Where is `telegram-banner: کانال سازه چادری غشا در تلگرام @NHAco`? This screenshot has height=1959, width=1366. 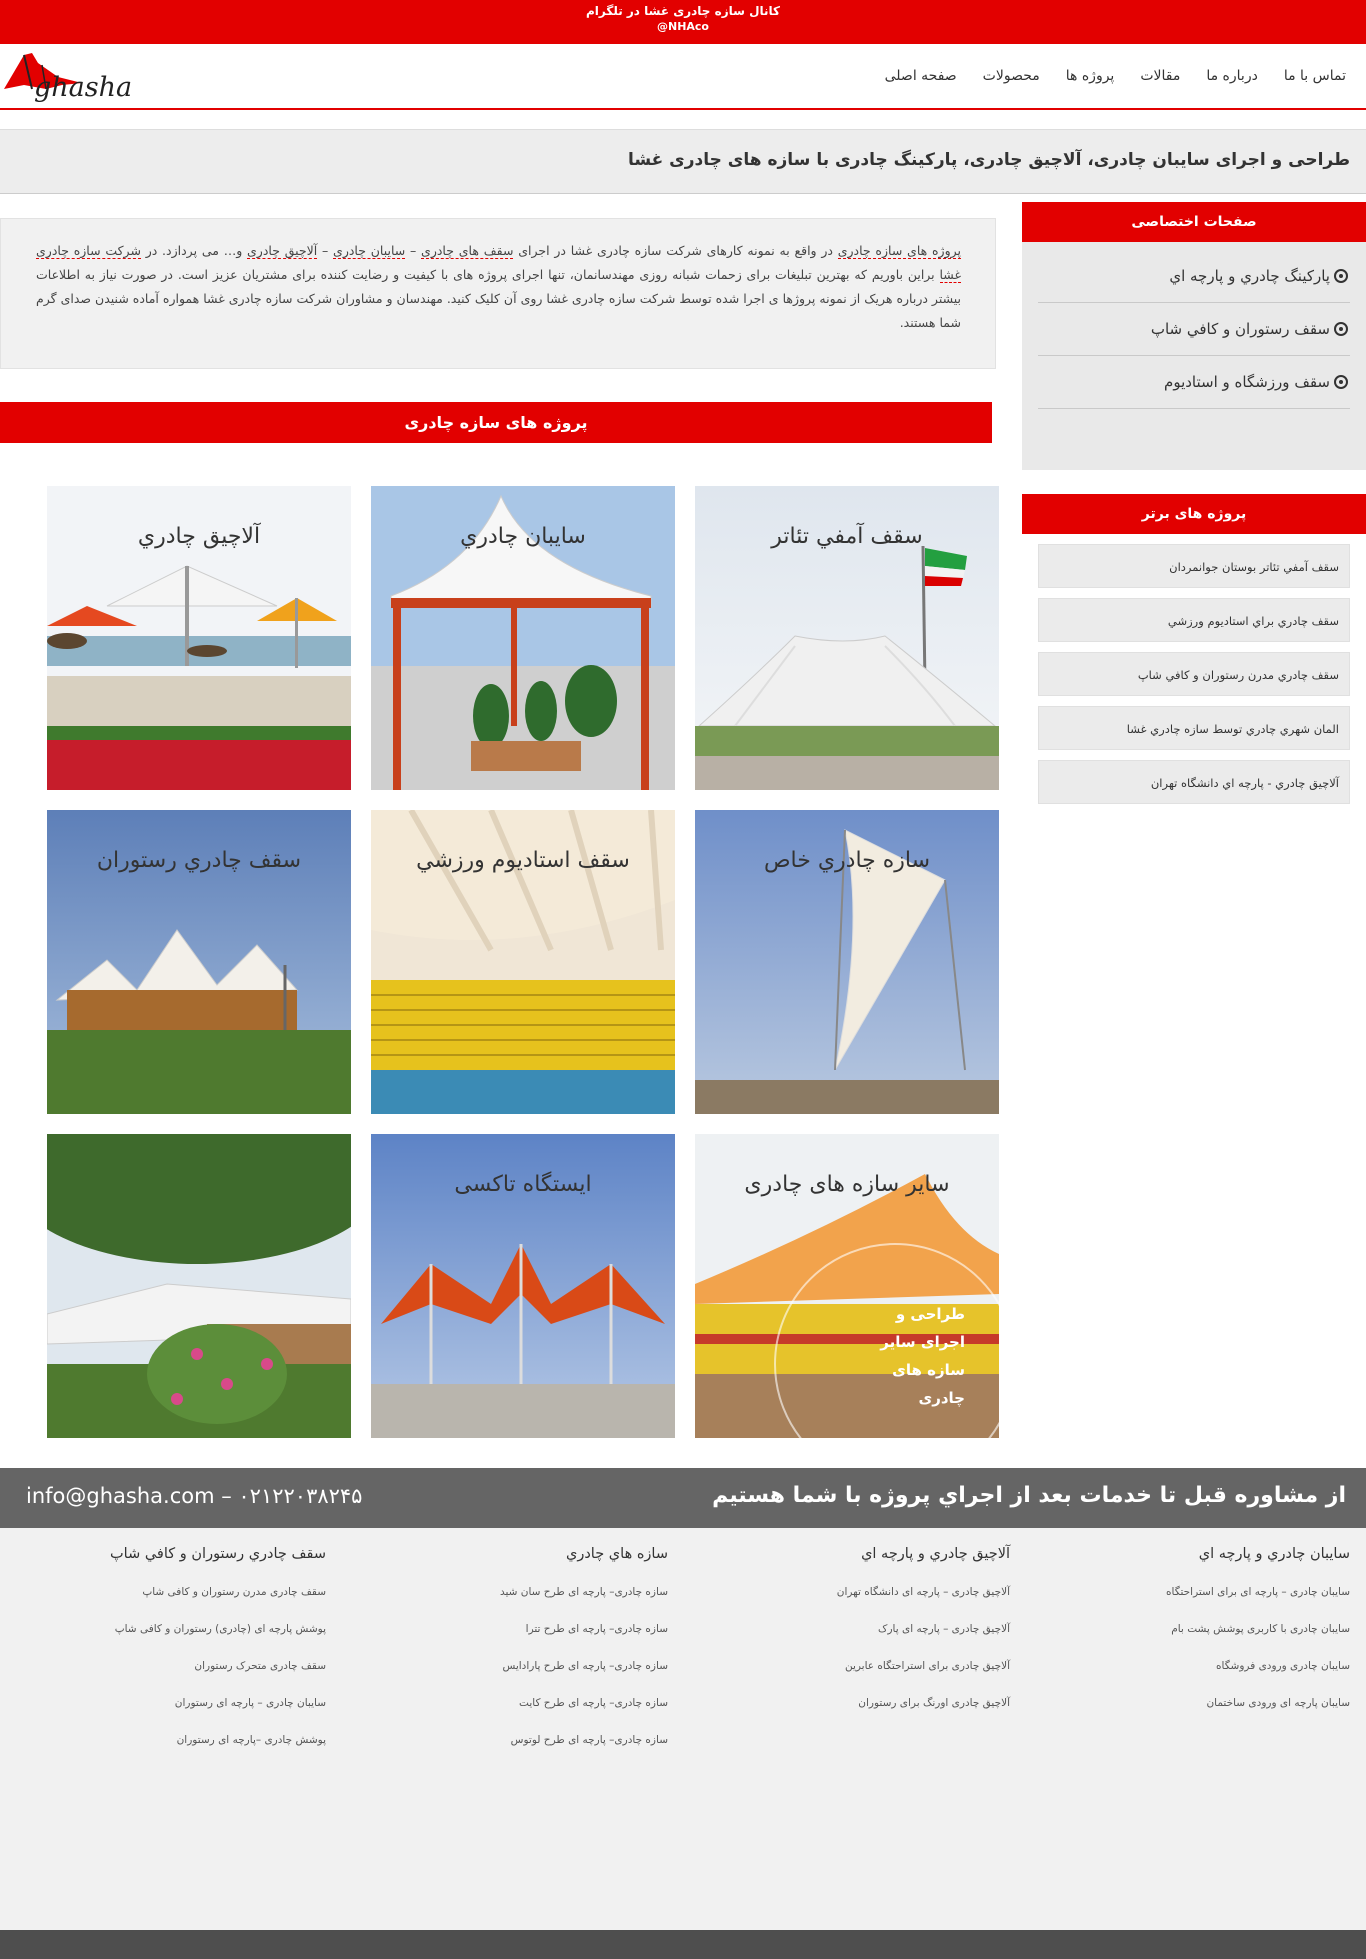 telegram-banner: کانال سازه چادری غشا در تلگرام @NHAco is located at coordinates (683, 22).